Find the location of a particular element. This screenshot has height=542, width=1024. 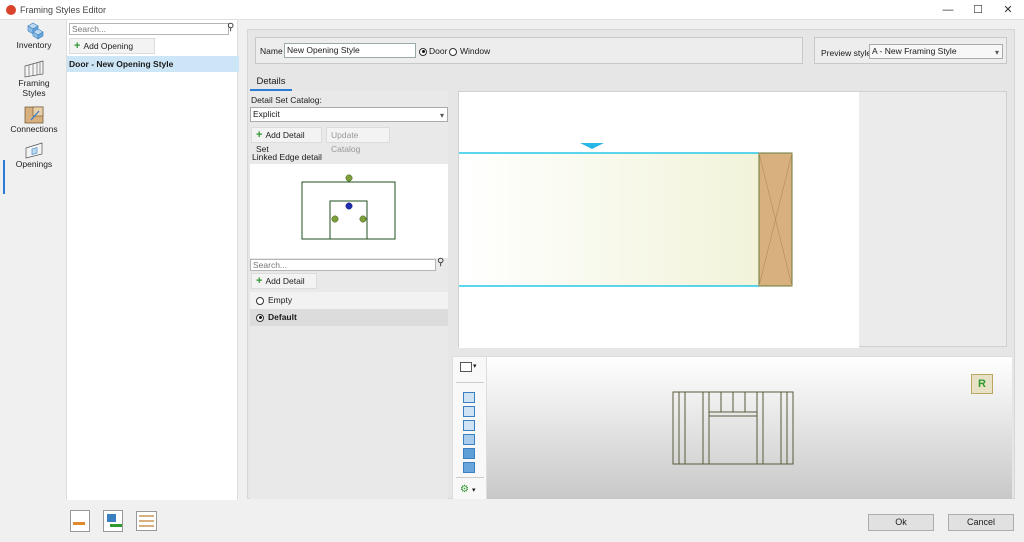

cube-view-icon is located at coordinates (466, 367).